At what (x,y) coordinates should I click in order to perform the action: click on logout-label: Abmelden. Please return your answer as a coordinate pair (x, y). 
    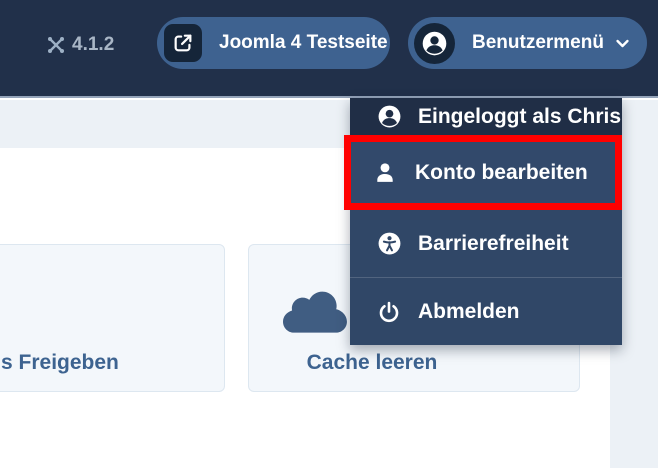
    Looking at the image, I should click on (469, 311).